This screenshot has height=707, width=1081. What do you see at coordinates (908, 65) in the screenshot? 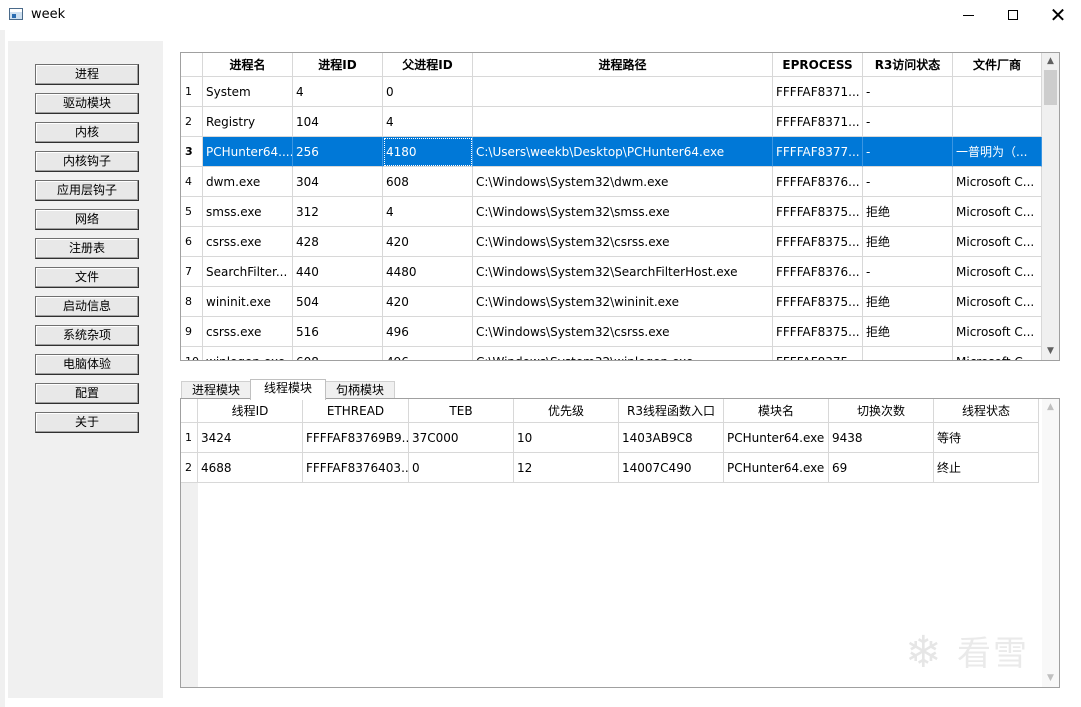
I see `column-header: R3访问状态` at bounding box center [908, 65].